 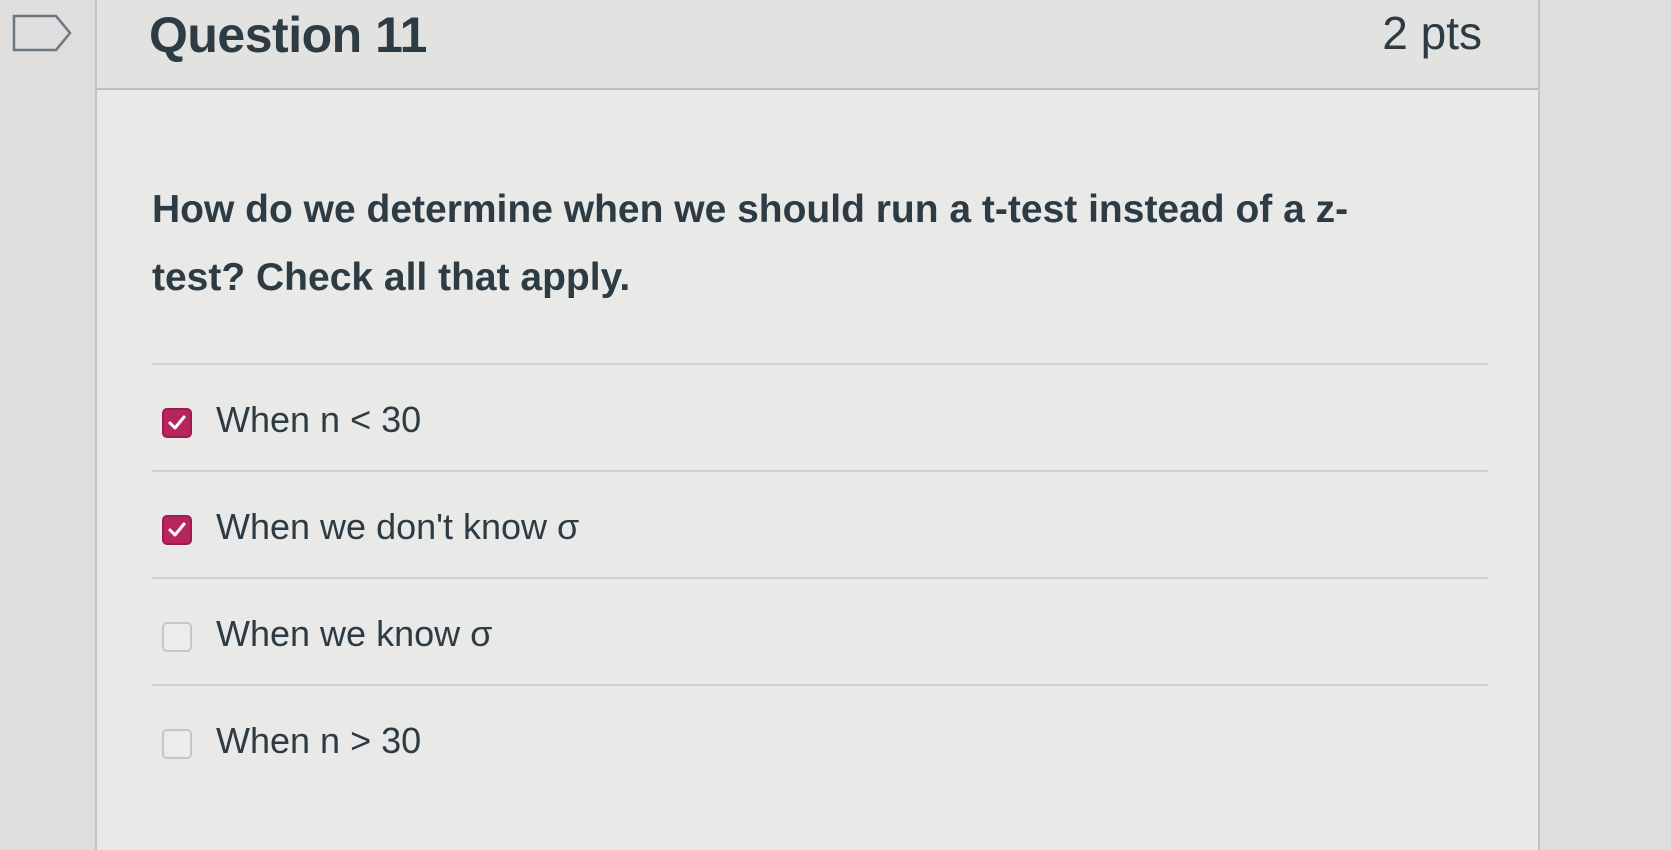 I want to click on answer-option: When we don't know σ, so click(x=820, y=523).